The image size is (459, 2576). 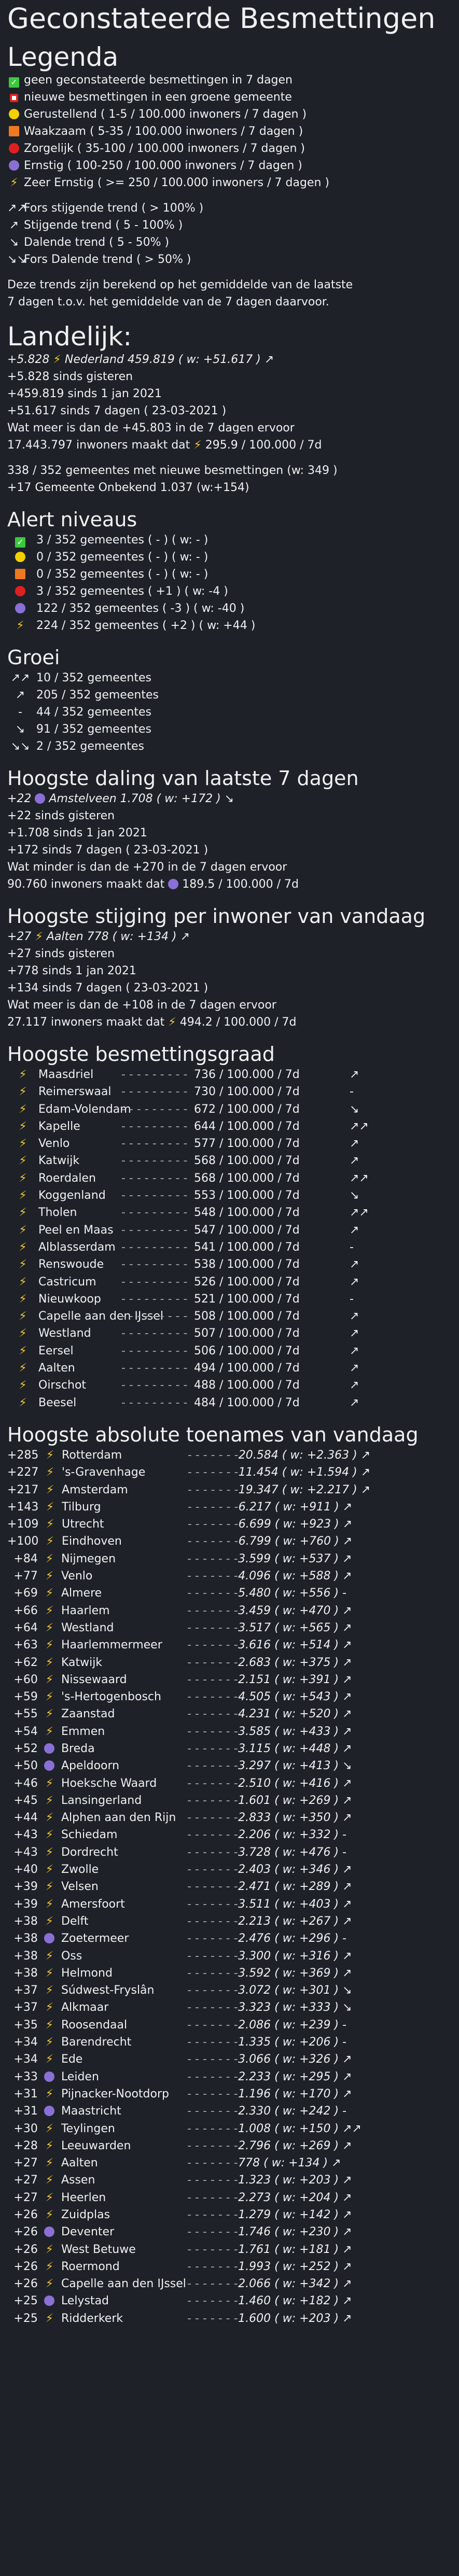 I want to click on municipality-name: Roerdalen, so click(x=67, y=1178).